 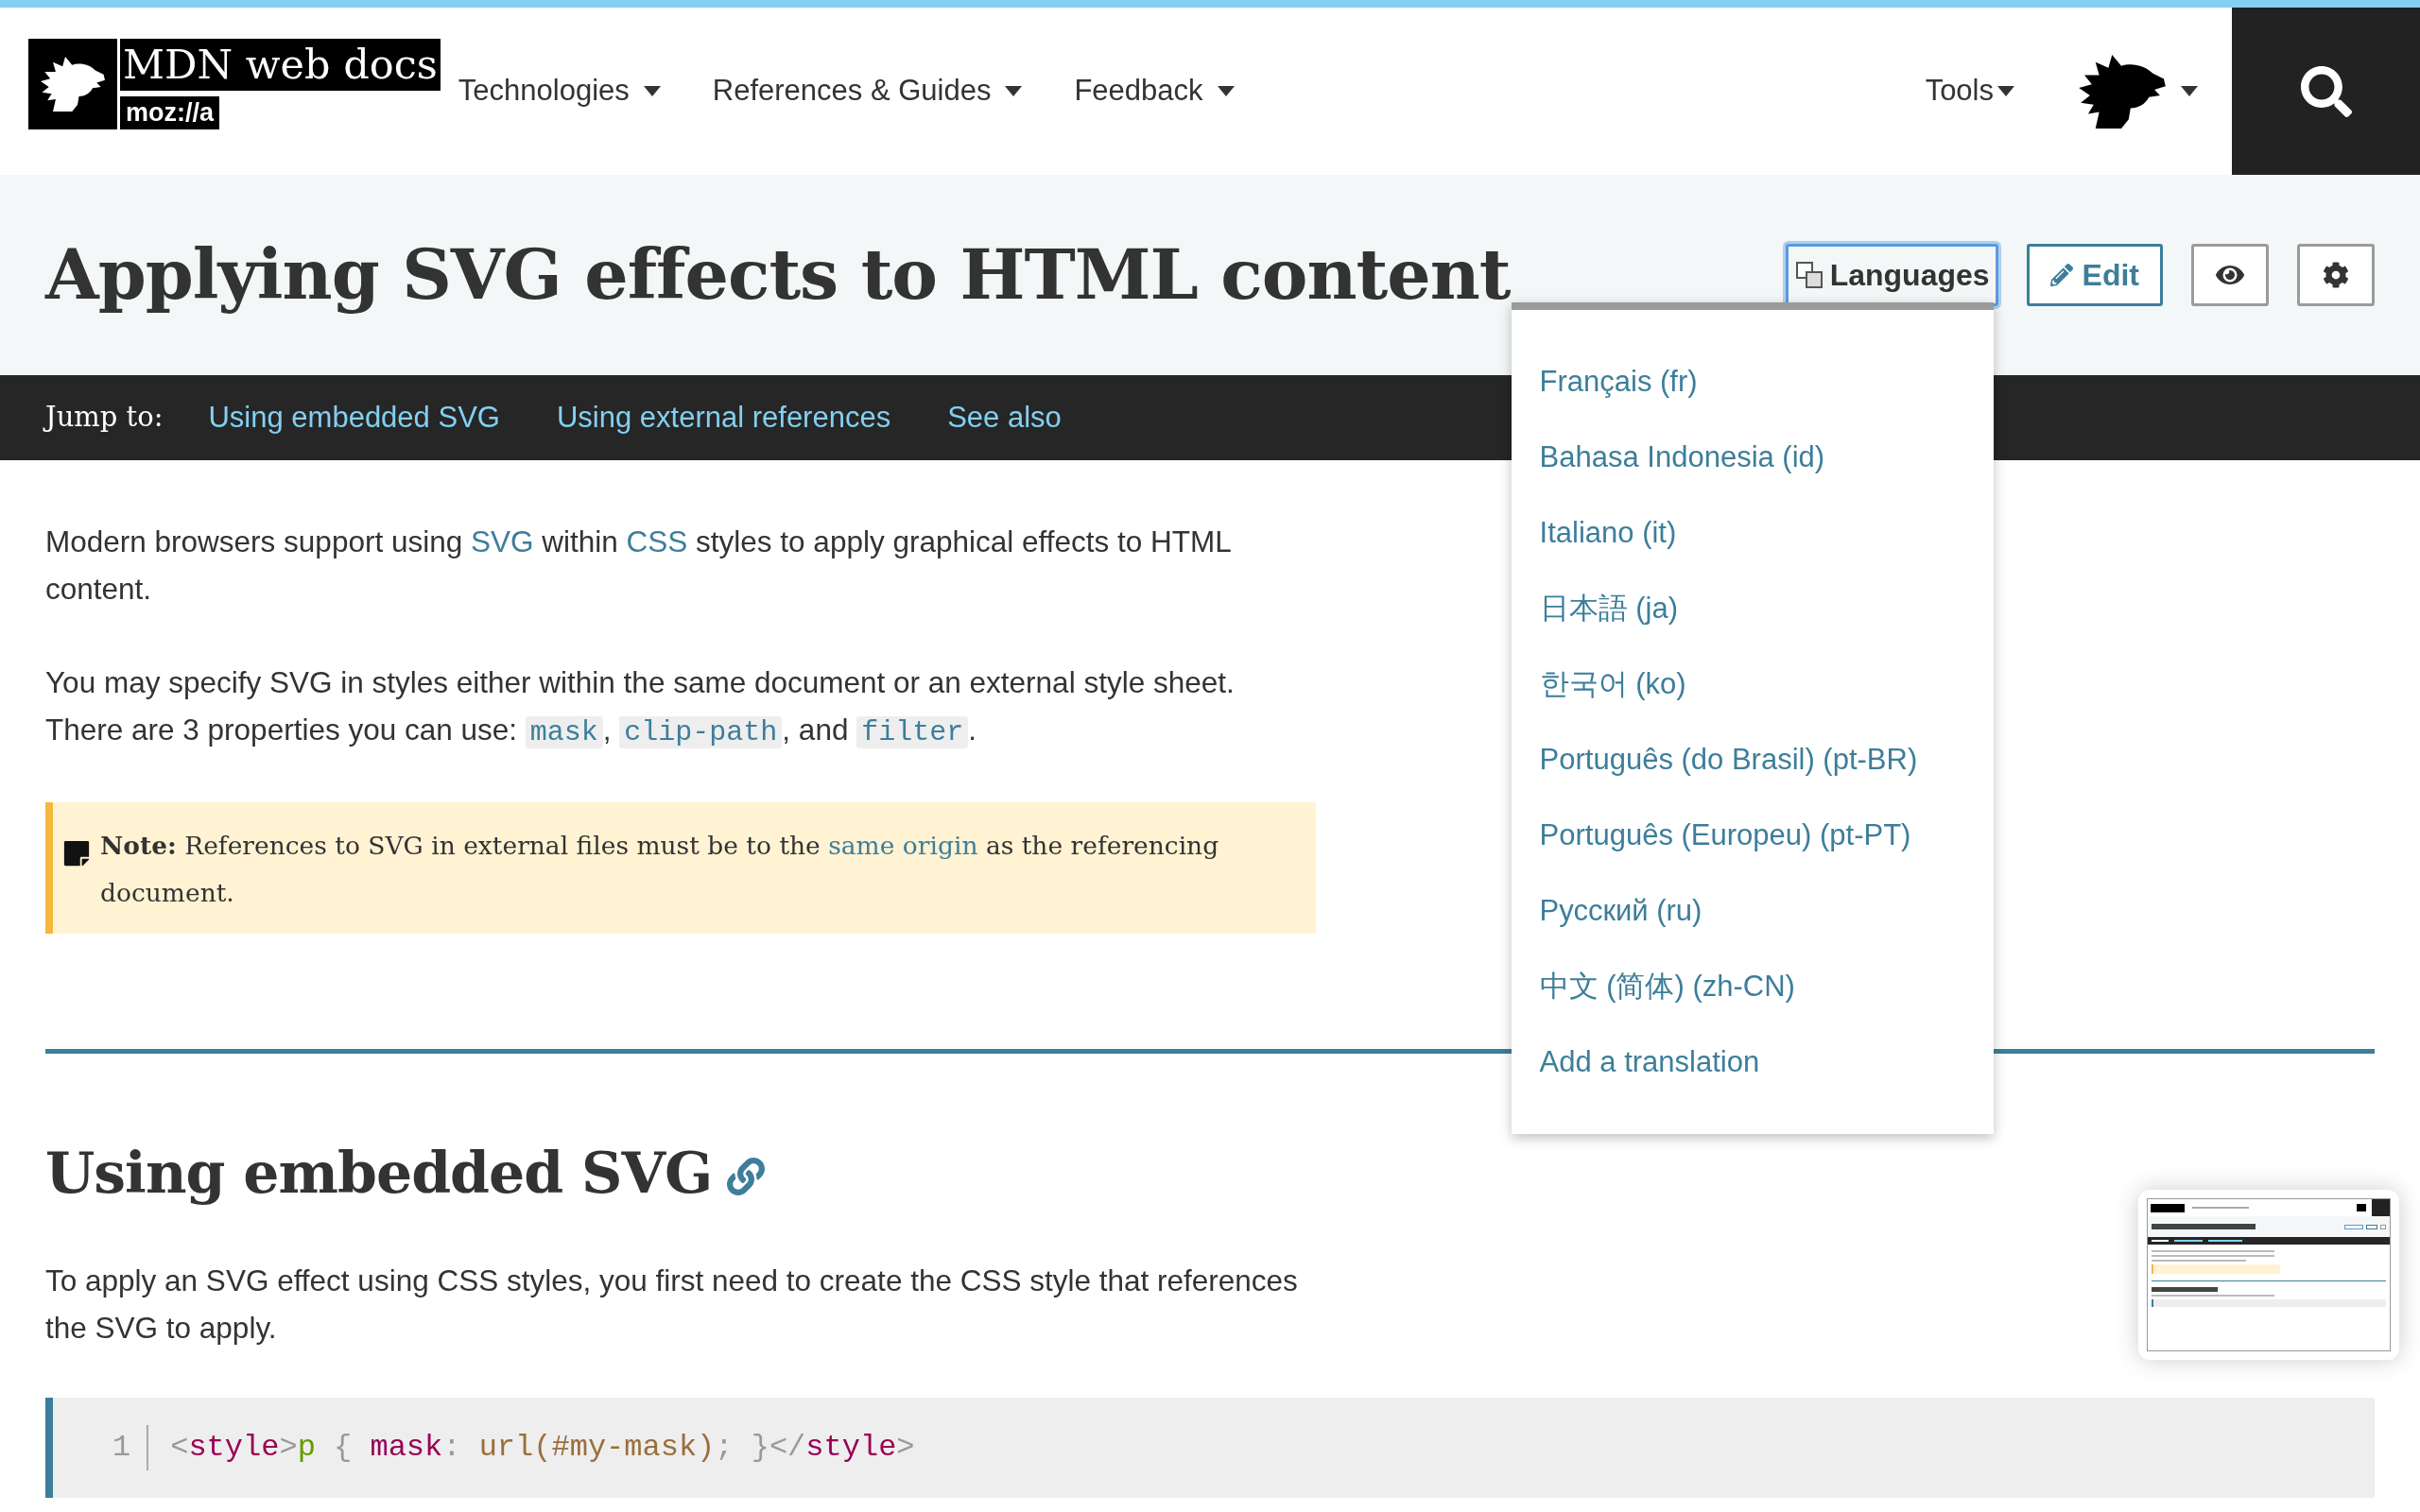 I want to click on jump-link: Using external references, so click(x=723, y=417).